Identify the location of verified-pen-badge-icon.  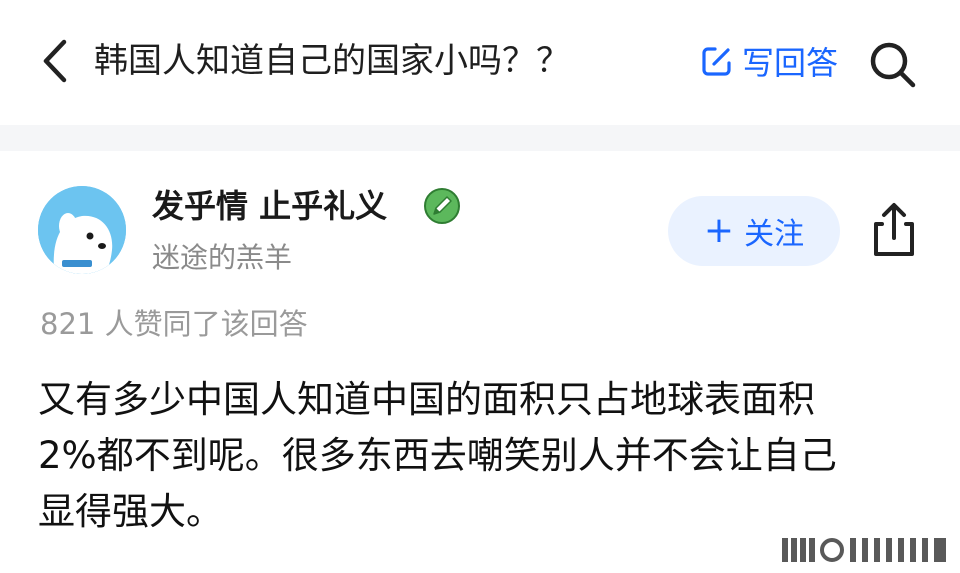
(442, 206).